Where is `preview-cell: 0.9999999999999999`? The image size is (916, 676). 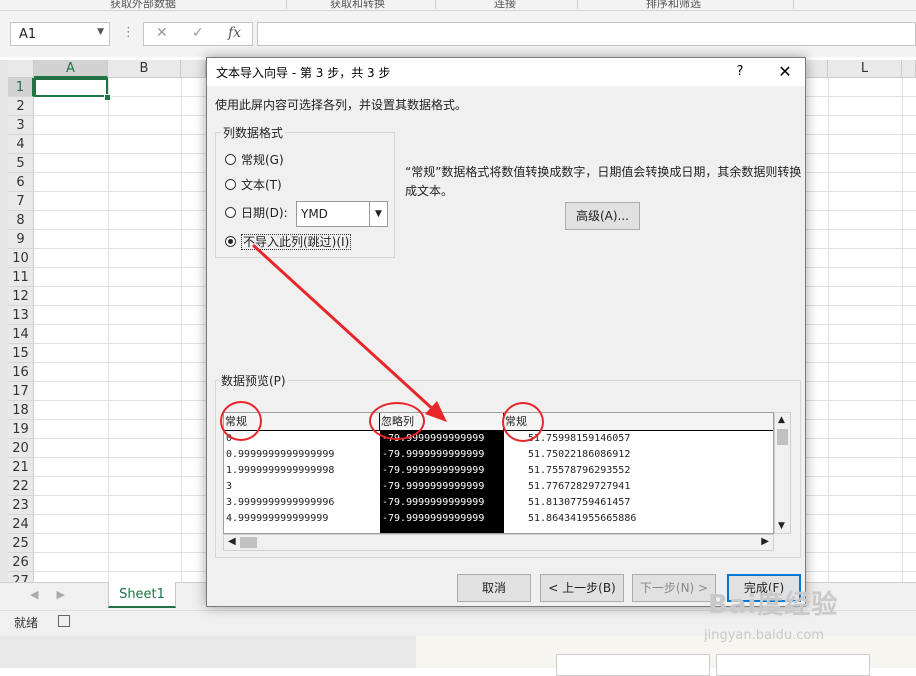
preview-cell: 0.9999999999999999 is located at coordinates (280, 454).